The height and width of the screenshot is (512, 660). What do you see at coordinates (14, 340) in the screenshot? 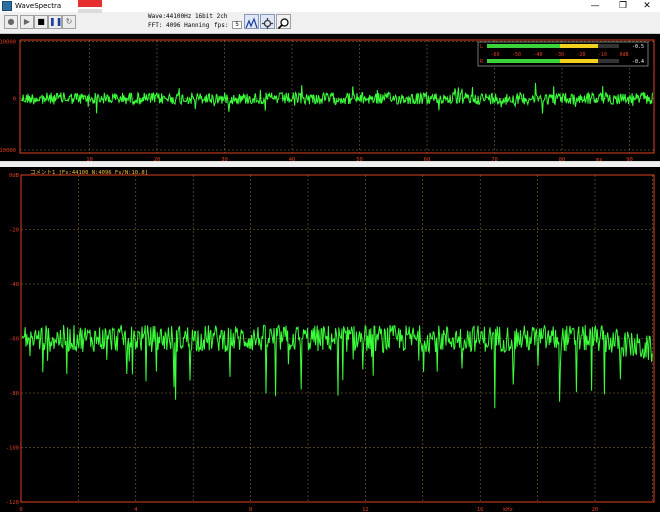
I see `spectrum-y-tick: -60` at bounding box center [14, 340].